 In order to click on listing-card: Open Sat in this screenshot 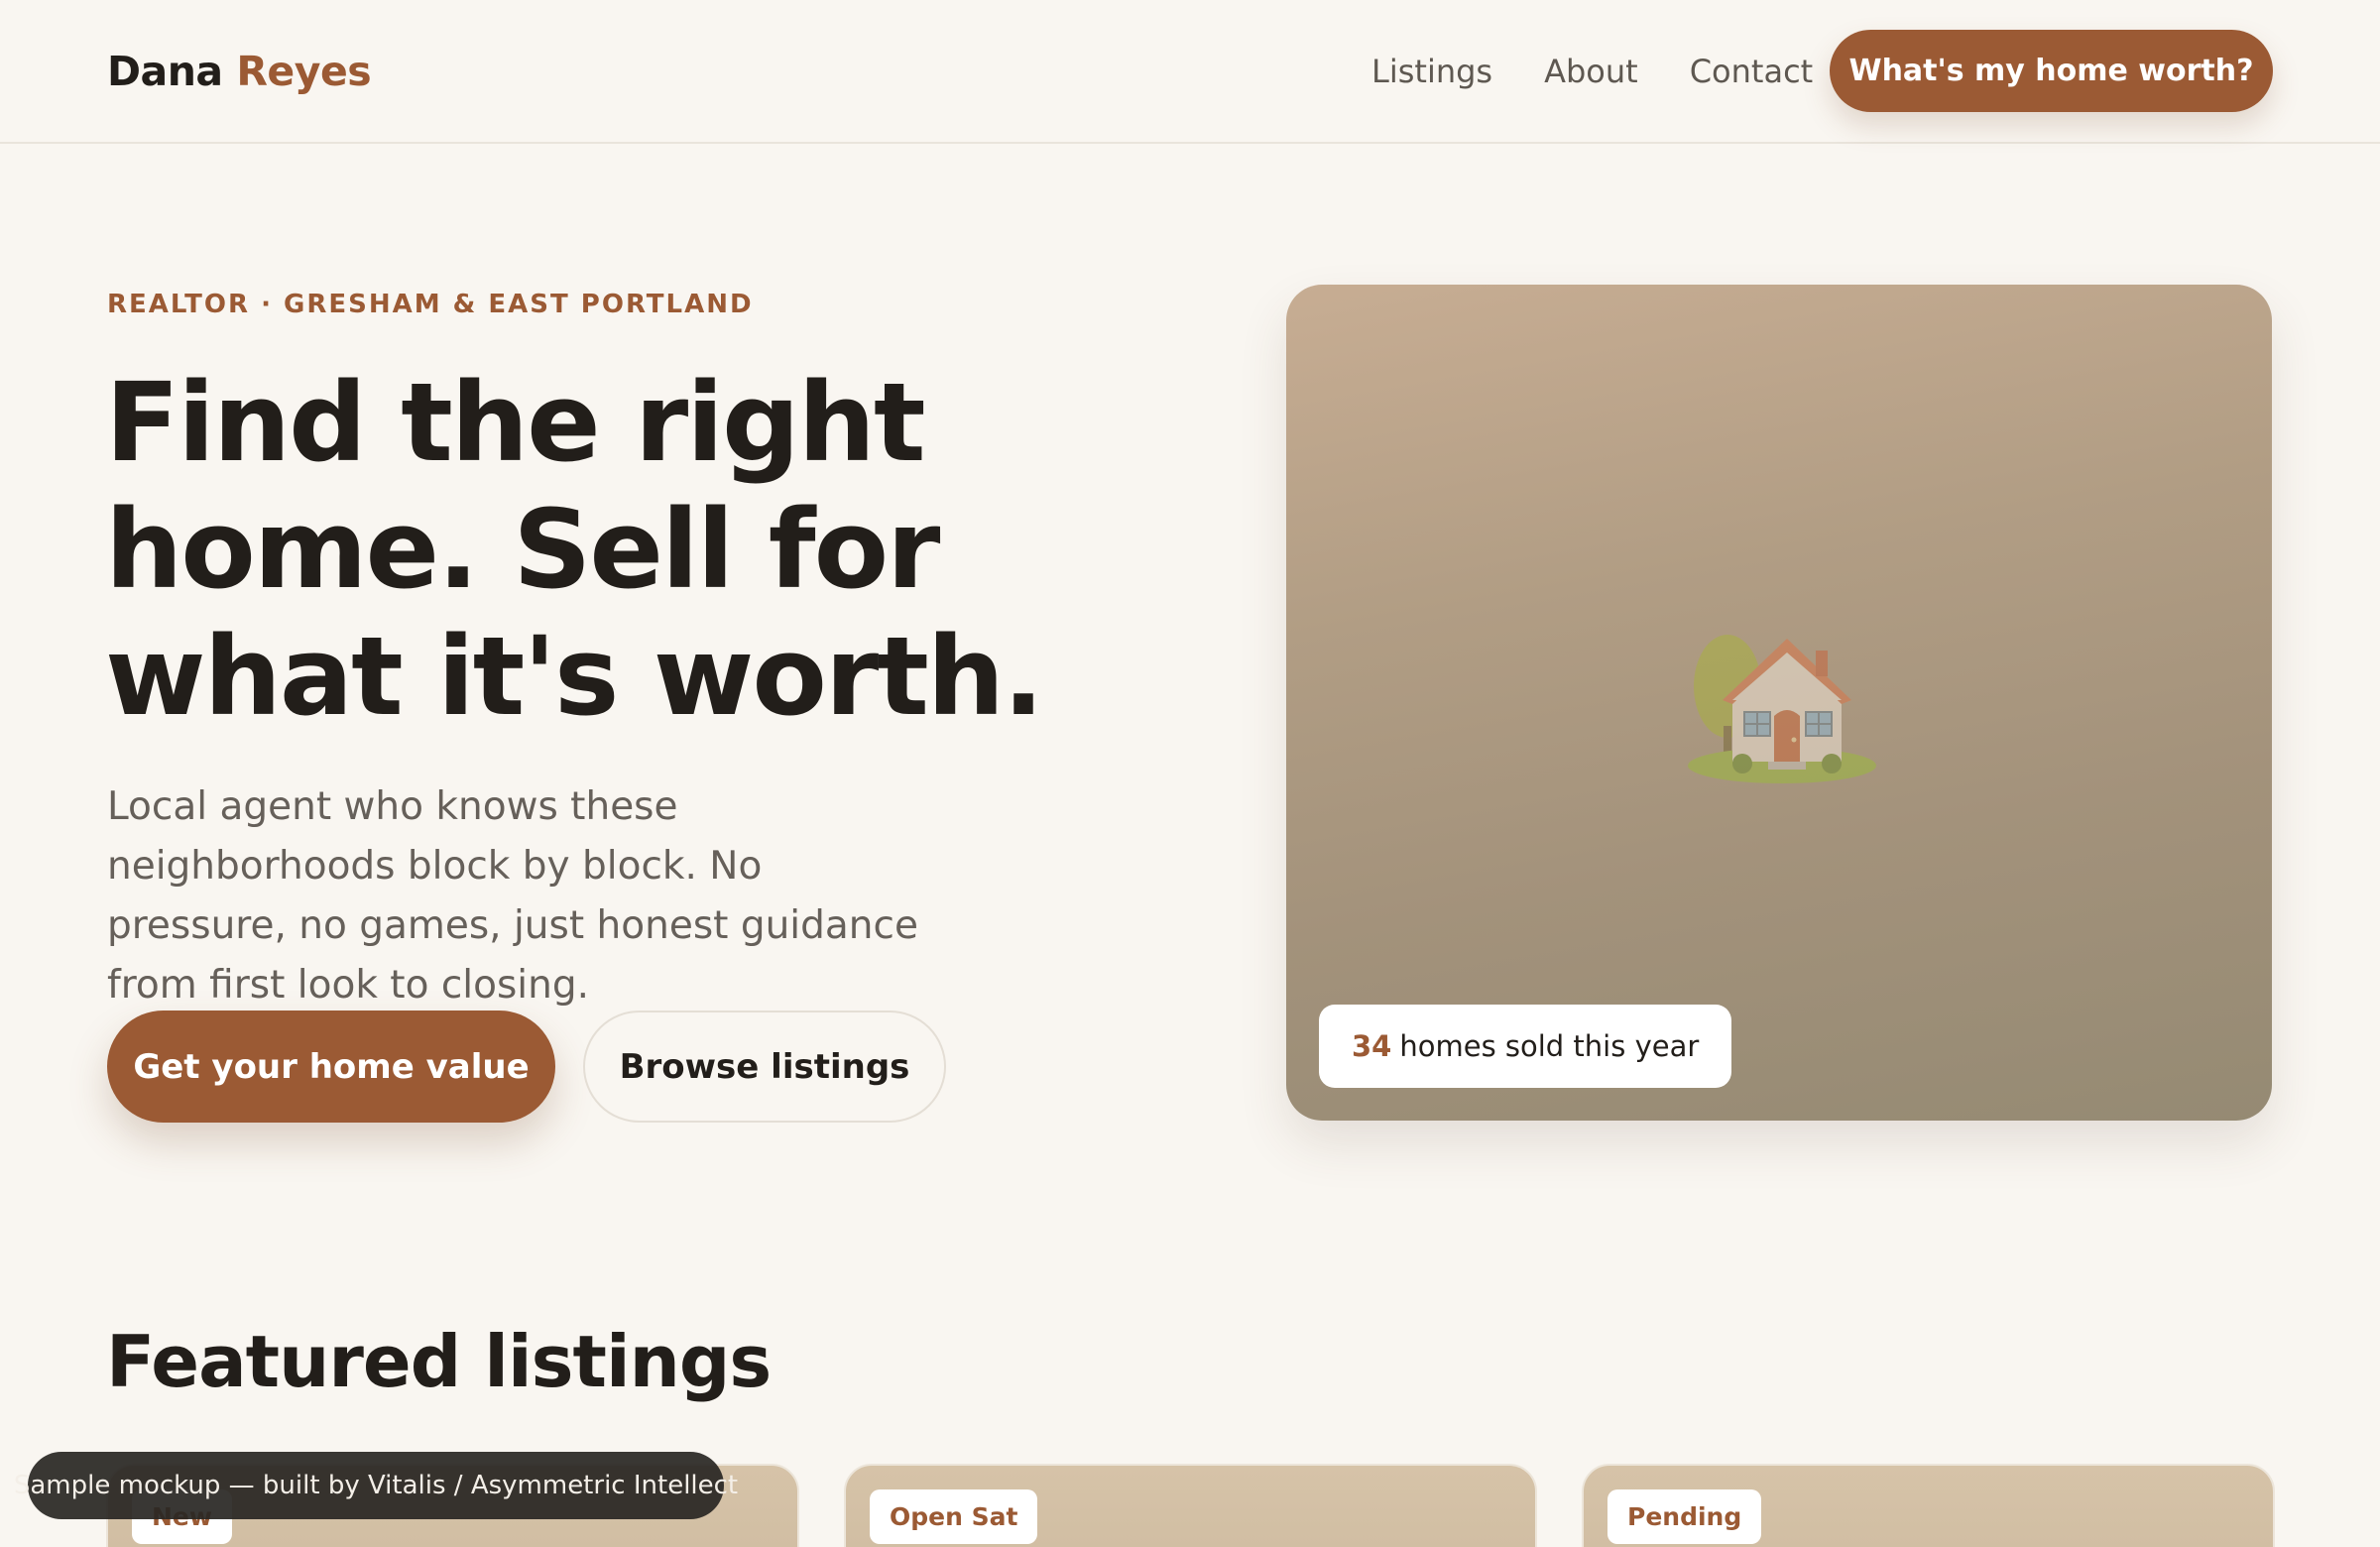, I will do `click(1190, 1505)`.